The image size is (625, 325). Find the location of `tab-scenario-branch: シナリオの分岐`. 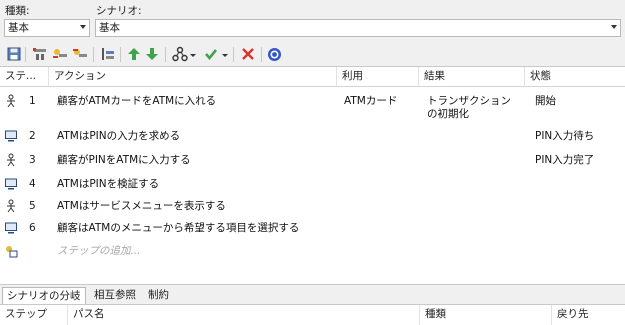

tab-scenario-branch: シナリオの分岐 is located at coordinates (44, 295).